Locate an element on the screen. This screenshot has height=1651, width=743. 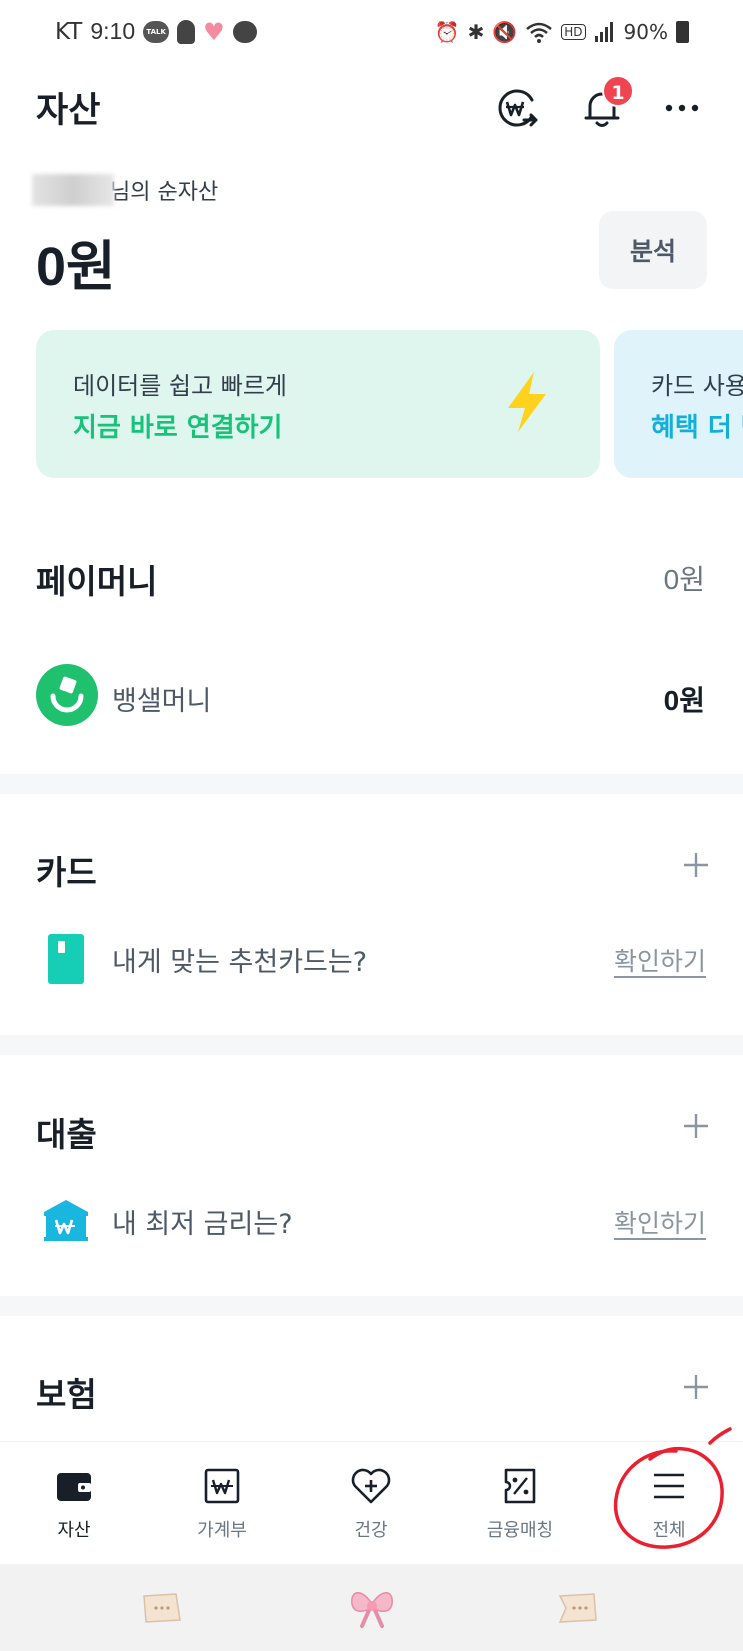
status-bar-right: ⏰ ✱ 🔇 HD 90% is located at coordinates (562, 32).